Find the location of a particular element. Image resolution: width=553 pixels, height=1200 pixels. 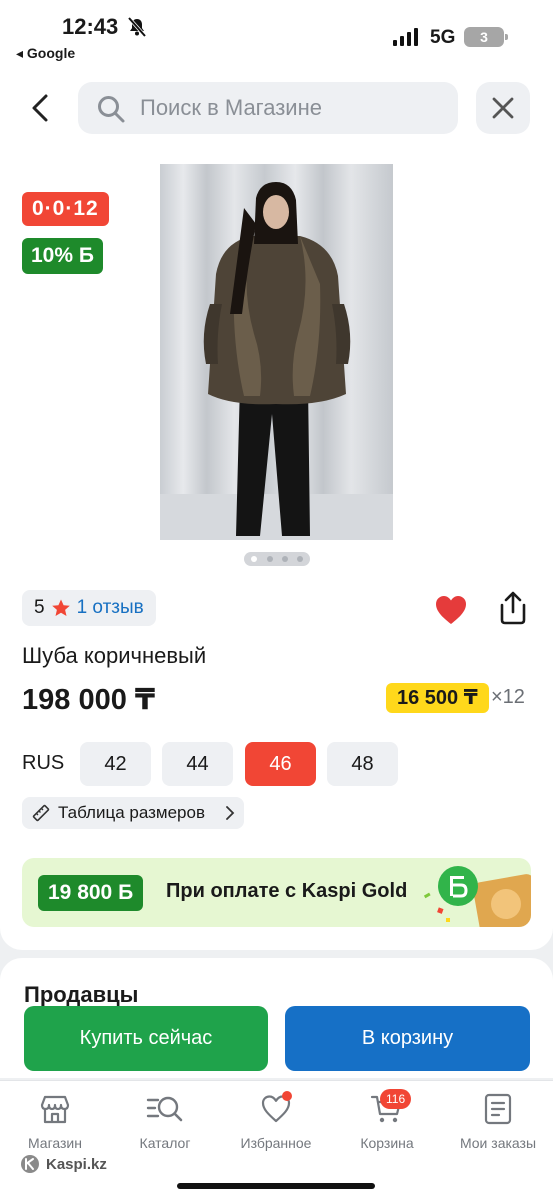

tab-catalog: Каталог is located at coordinates (165, 1122).